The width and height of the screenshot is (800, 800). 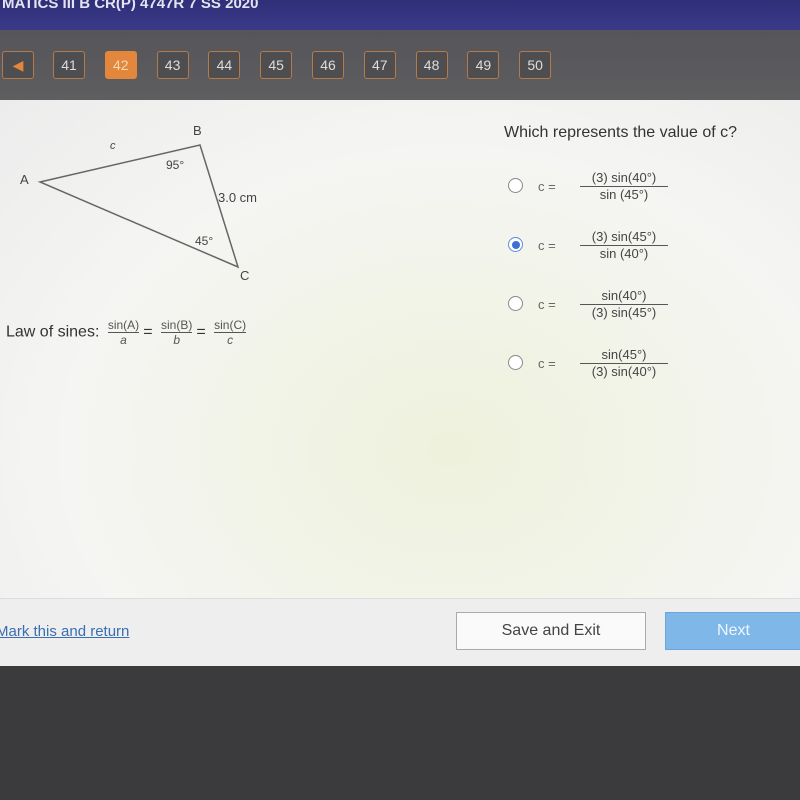 I want to click on page-button-45: 45, so click(x=276, y=65).